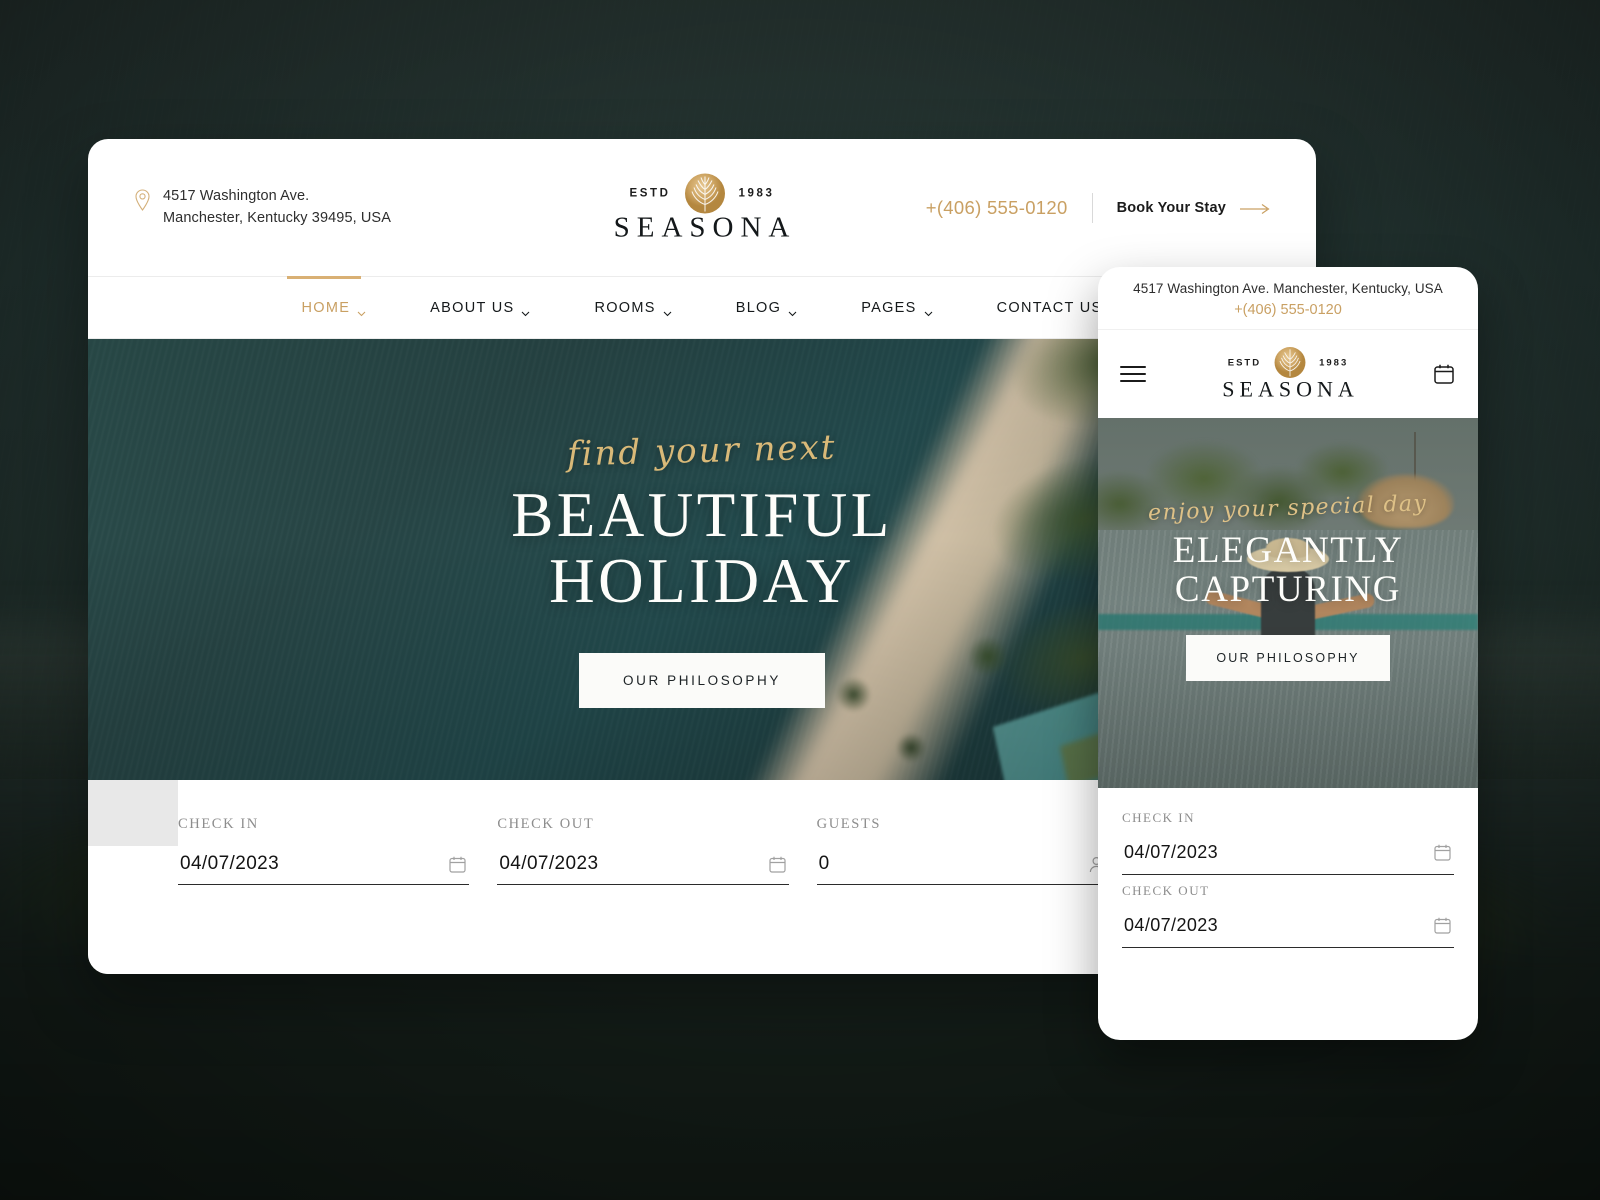 The image size is (1600, 1200). I want to click on nav-item-blog: BLOG, so click(767, 308).